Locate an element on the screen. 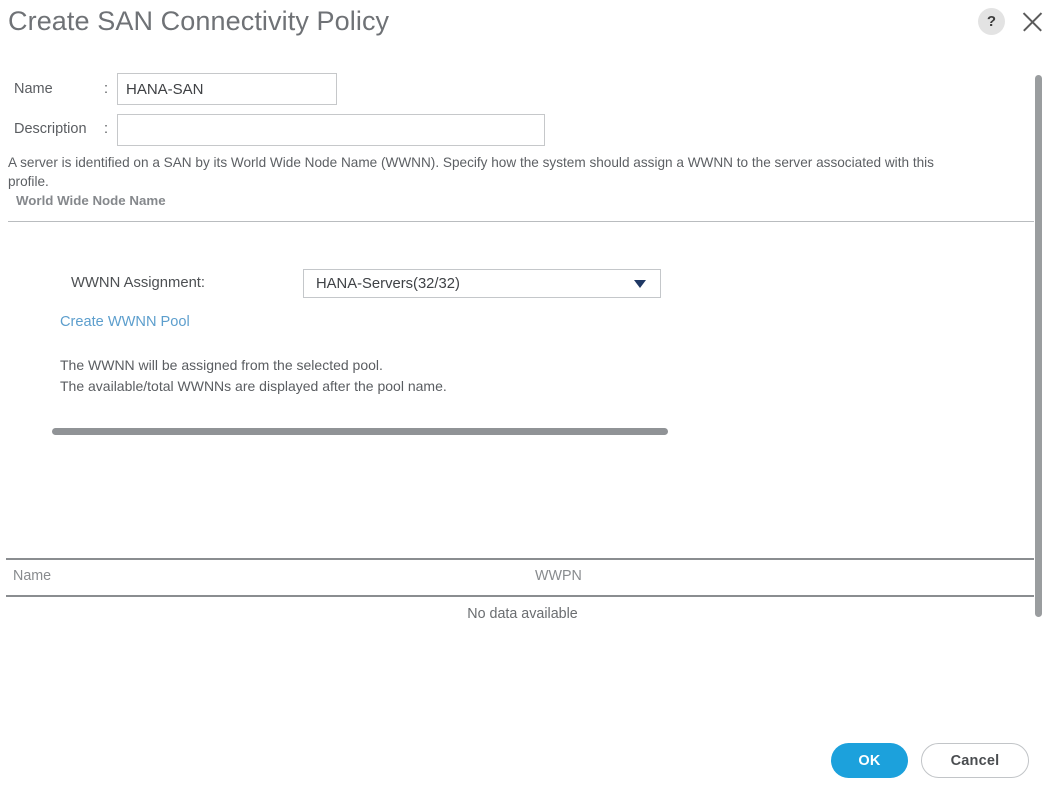  description-label: Description is located at coordinates (50, 129).